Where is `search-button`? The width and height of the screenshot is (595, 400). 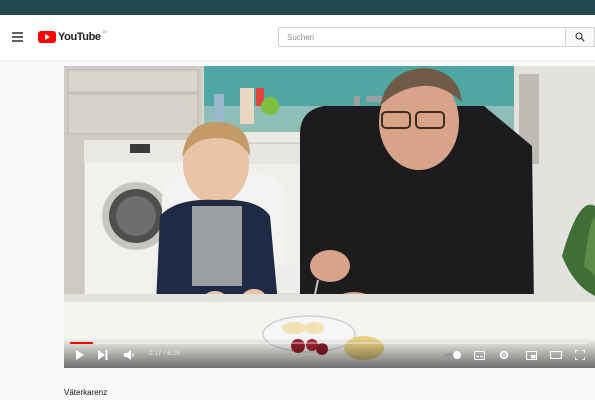
search-button is located at coordinates (580, 37).